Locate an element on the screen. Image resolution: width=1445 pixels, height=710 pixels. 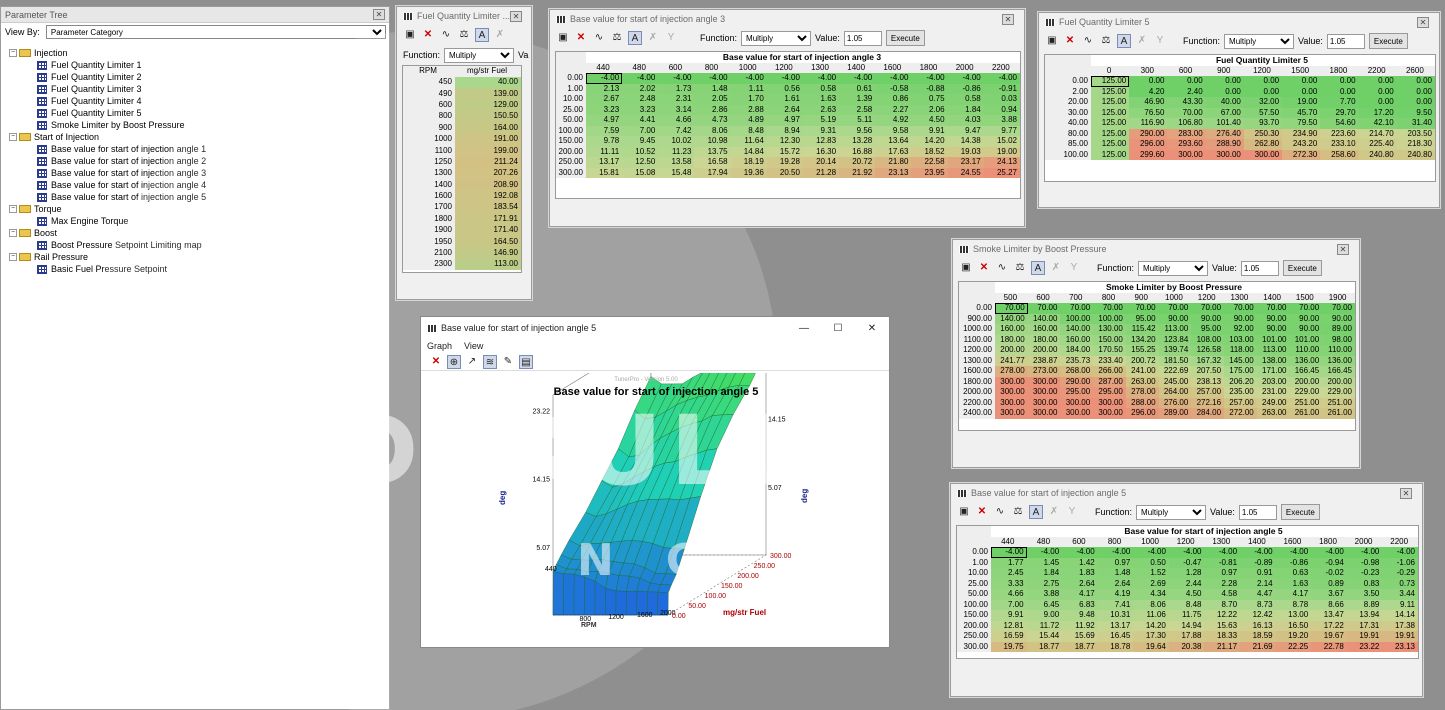
map-cell: 208.90 is located at coordinates (488, 185).